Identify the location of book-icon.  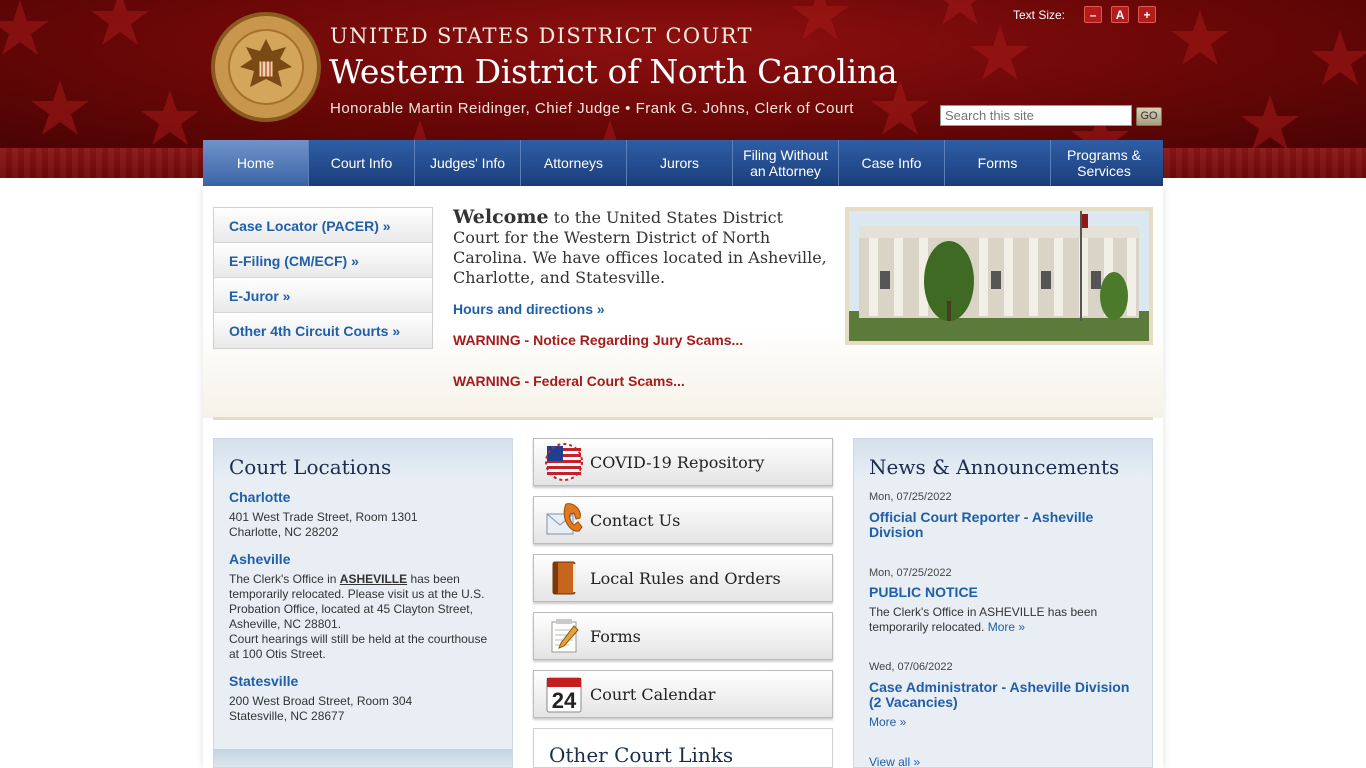
(564, 578).